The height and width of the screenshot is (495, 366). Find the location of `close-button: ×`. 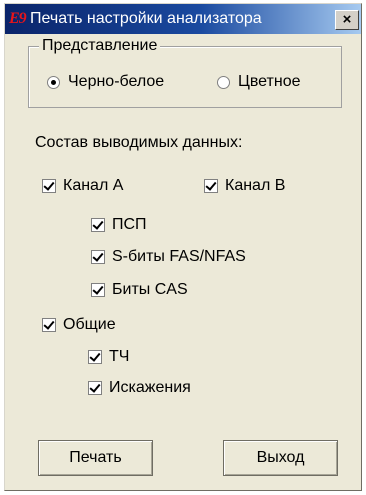

close-button: × is located at coordinates (347, 20).